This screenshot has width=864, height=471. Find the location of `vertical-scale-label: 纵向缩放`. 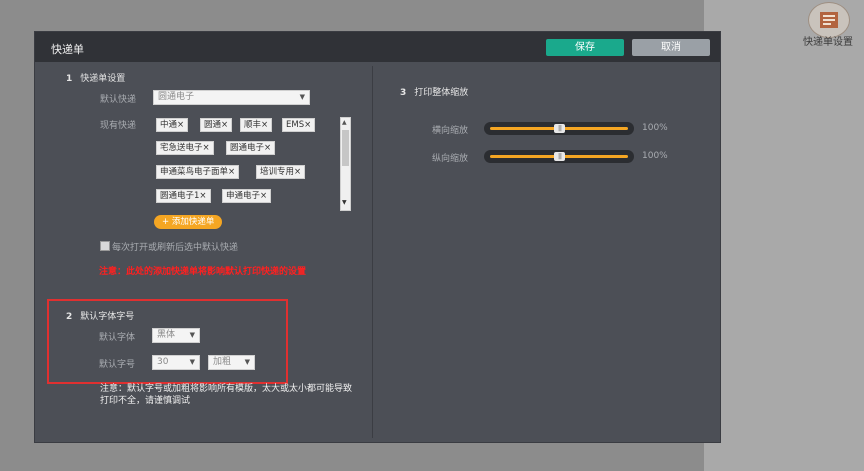

vertical-scale-label: 纵向缩放 is located at coordinates (450, 159).